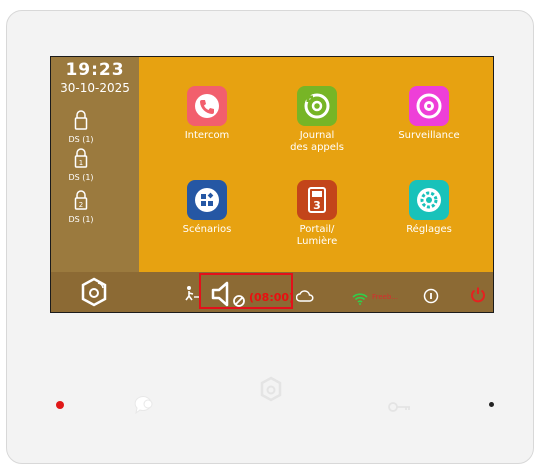 This screenshot has height=474, width=542. I want to click on key-icon, so click(399, 407).